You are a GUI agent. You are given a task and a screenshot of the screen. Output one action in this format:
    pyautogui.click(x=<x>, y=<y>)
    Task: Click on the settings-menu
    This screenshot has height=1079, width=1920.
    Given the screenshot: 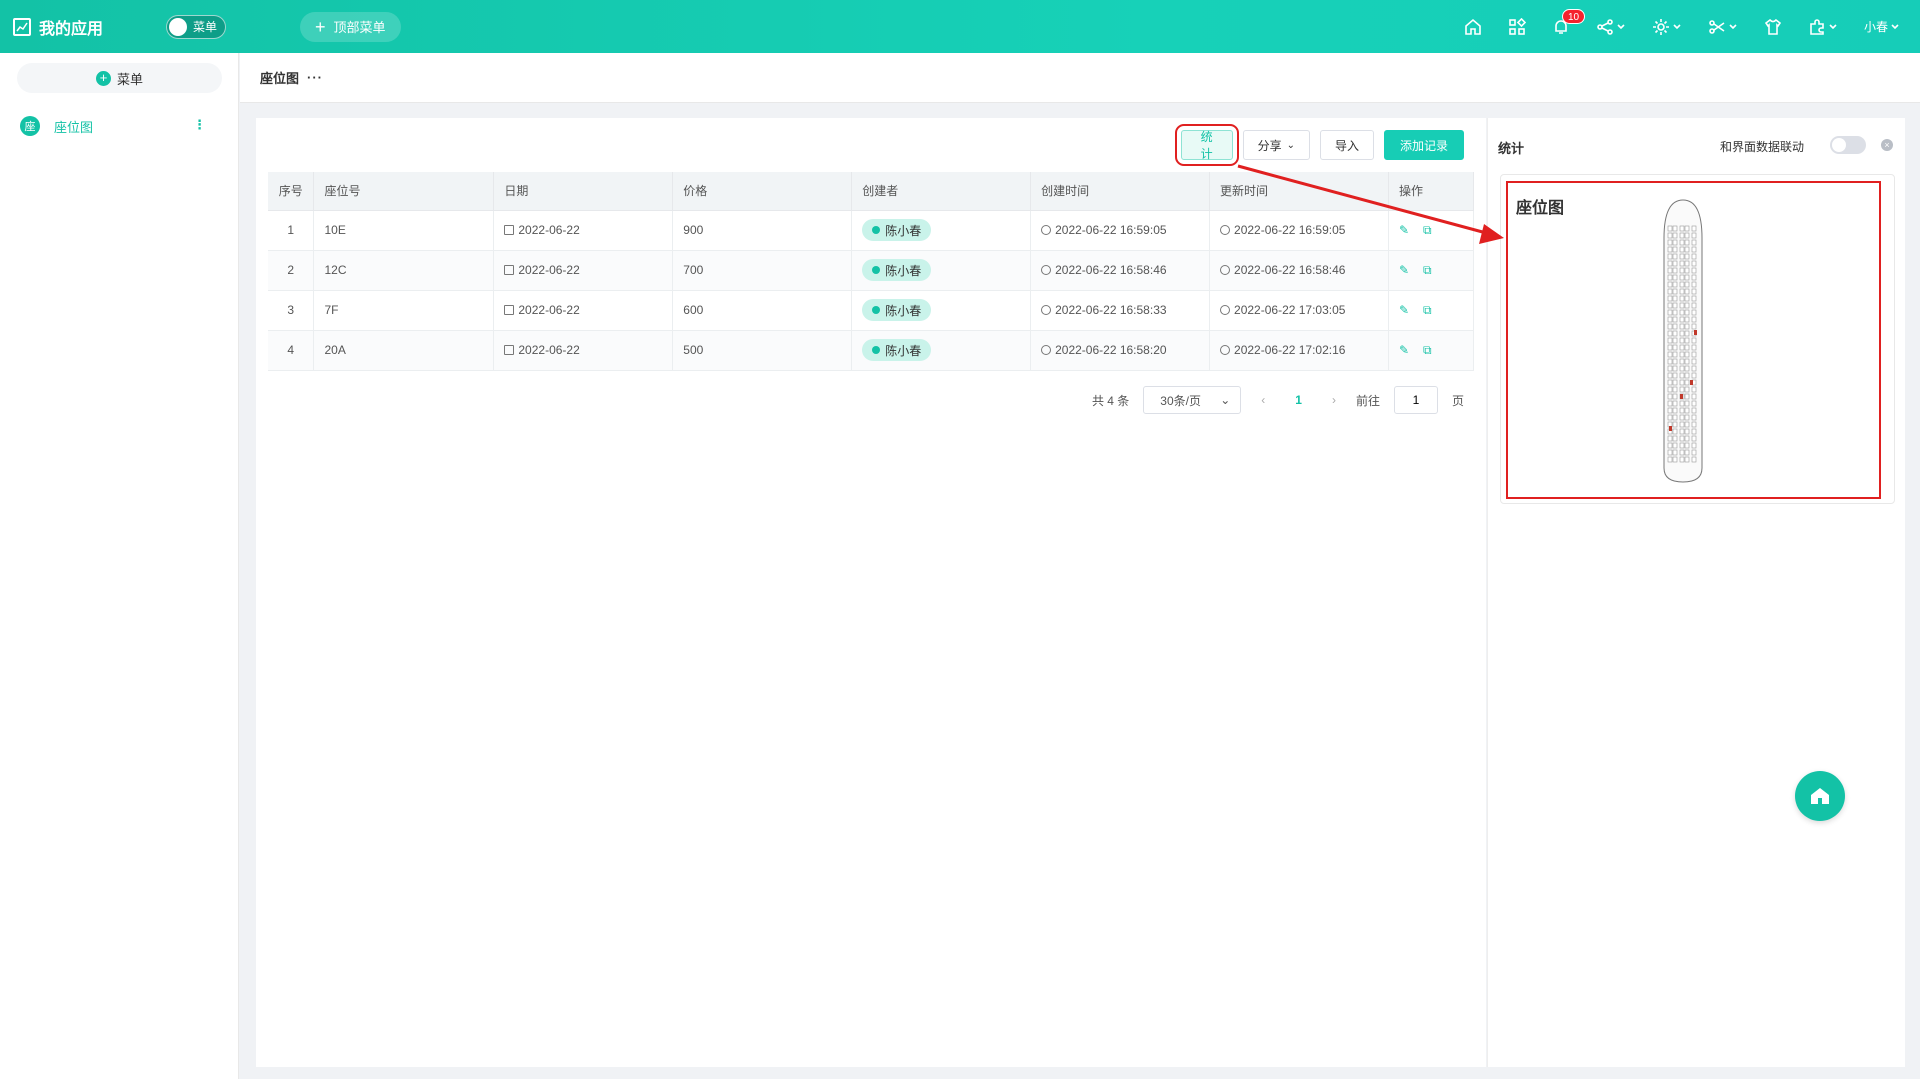 What is the action you would take?
    pyautogui.click(x=1667, y=27)
    